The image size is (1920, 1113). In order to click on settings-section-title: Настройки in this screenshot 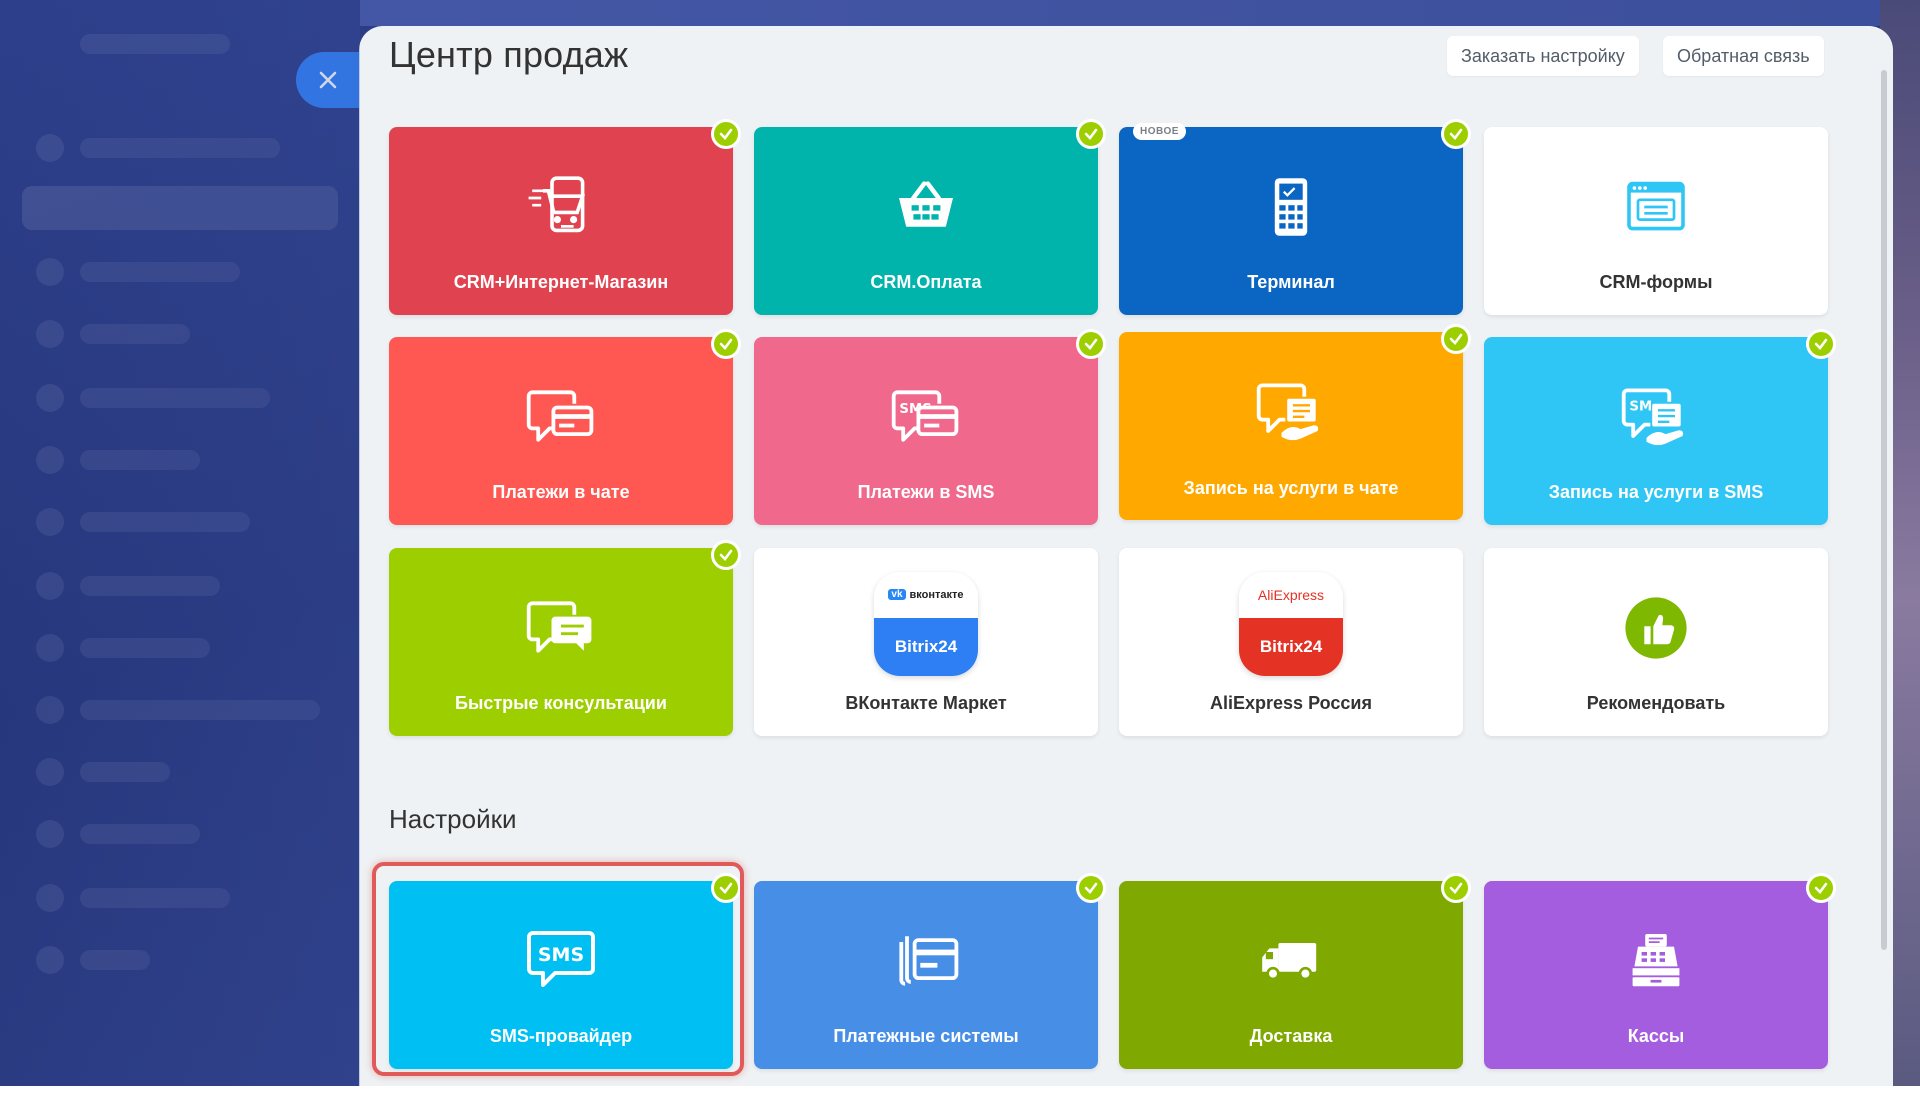, I will do `click(453, 819)`.